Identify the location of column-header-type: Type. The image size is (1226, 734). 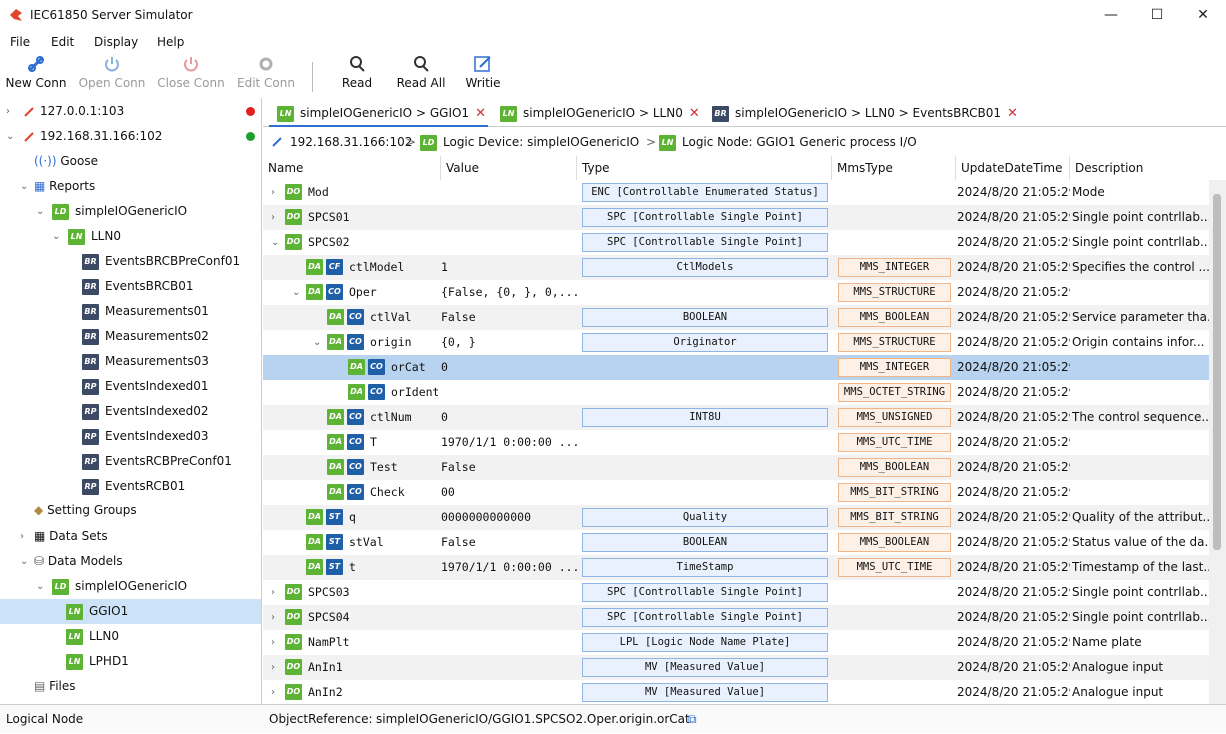
(704, 168).